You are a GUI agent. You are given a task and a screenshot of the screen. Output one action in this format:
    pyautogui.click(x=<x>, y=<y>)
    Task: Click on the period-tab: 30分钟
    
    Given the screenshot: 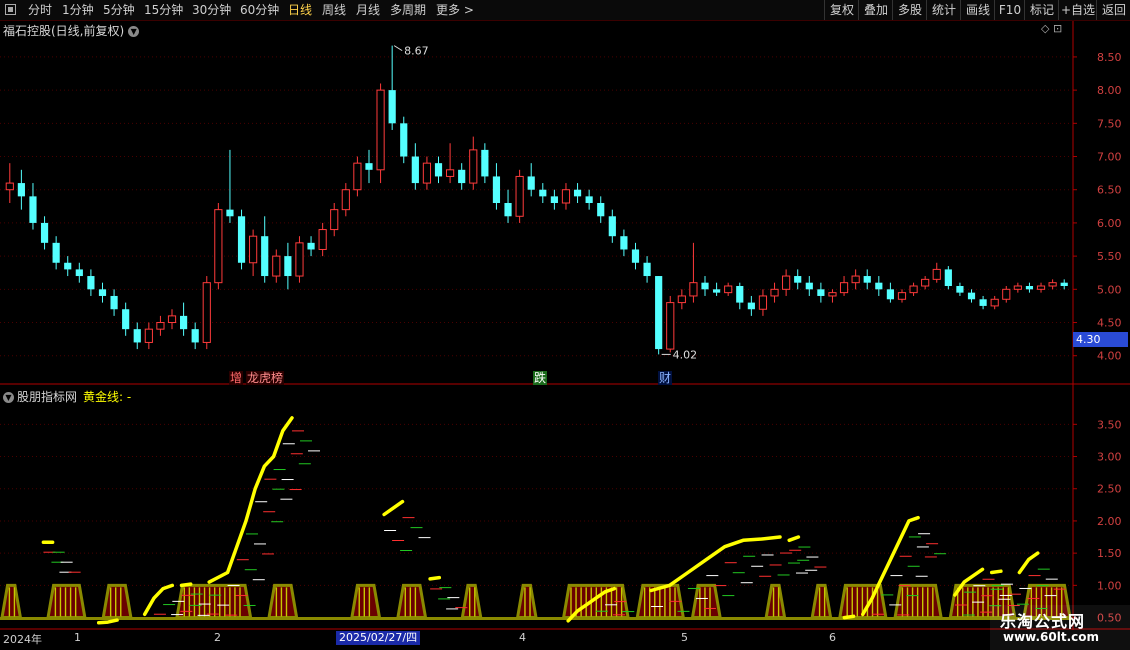 What is the action you would take?
    pyautogui.click(x=211, y=10)
    